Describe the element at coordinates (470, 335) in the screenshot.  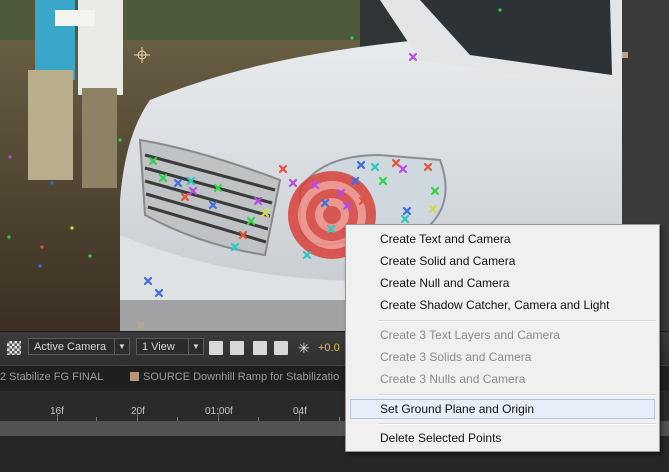
I see `menu-item-label: Create 3 Text Layers and Camera` at that location.